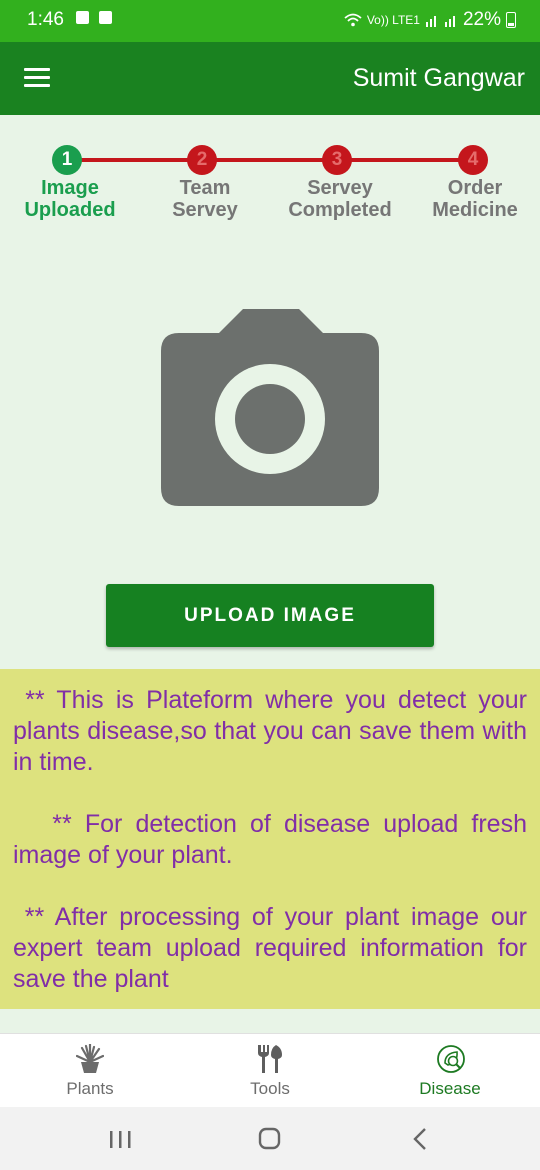  I want to click on status-right: Vo)) LTE1 22%, so click(430, 20).